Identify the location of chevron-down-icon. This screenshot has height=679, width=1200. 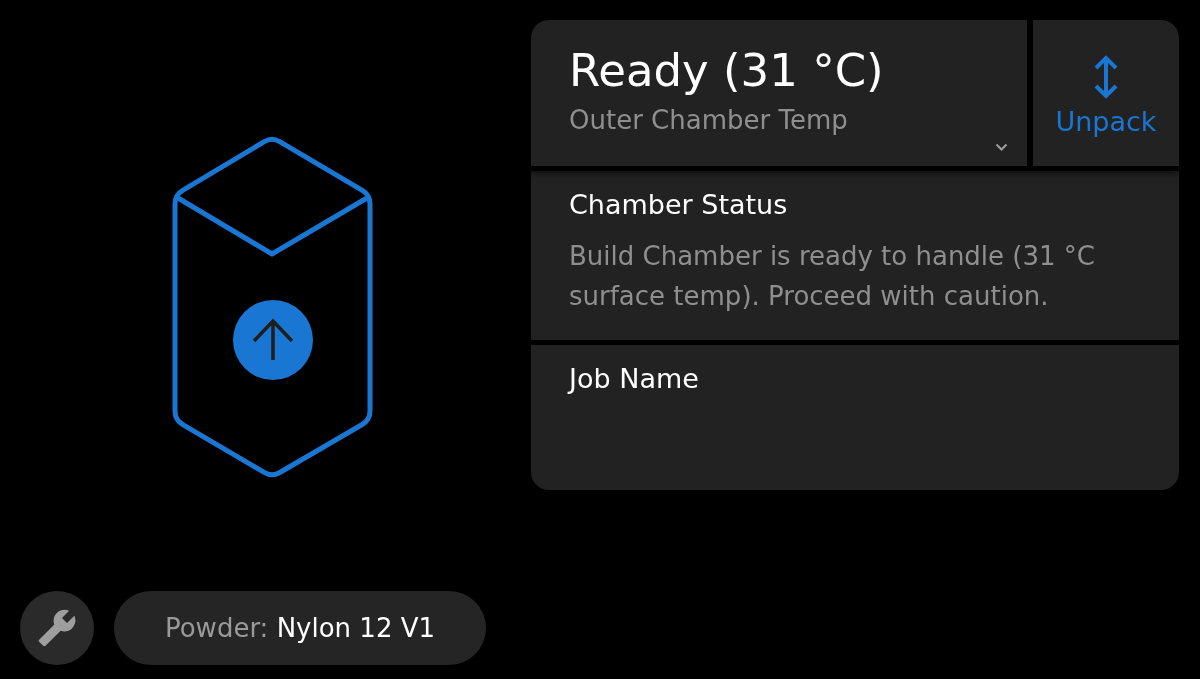
(1001, 147).